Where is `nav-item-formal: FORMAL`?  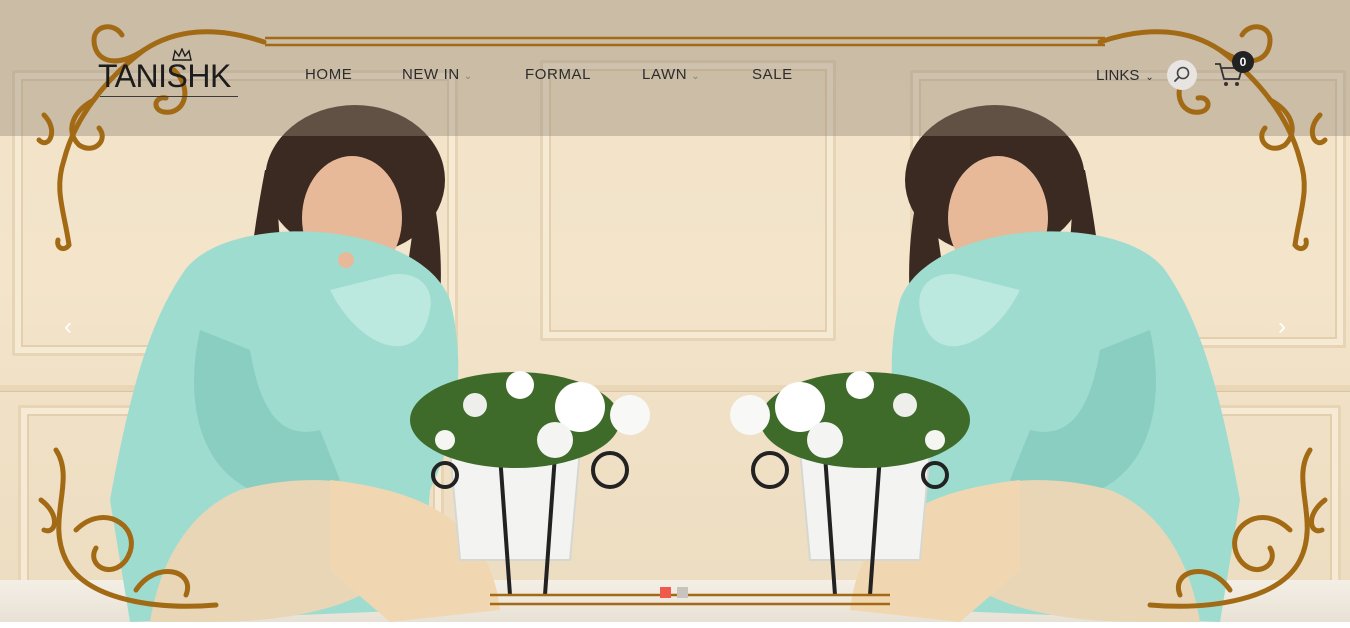 nav-item-formal: FORMAL is located at coordinates (558, 74).